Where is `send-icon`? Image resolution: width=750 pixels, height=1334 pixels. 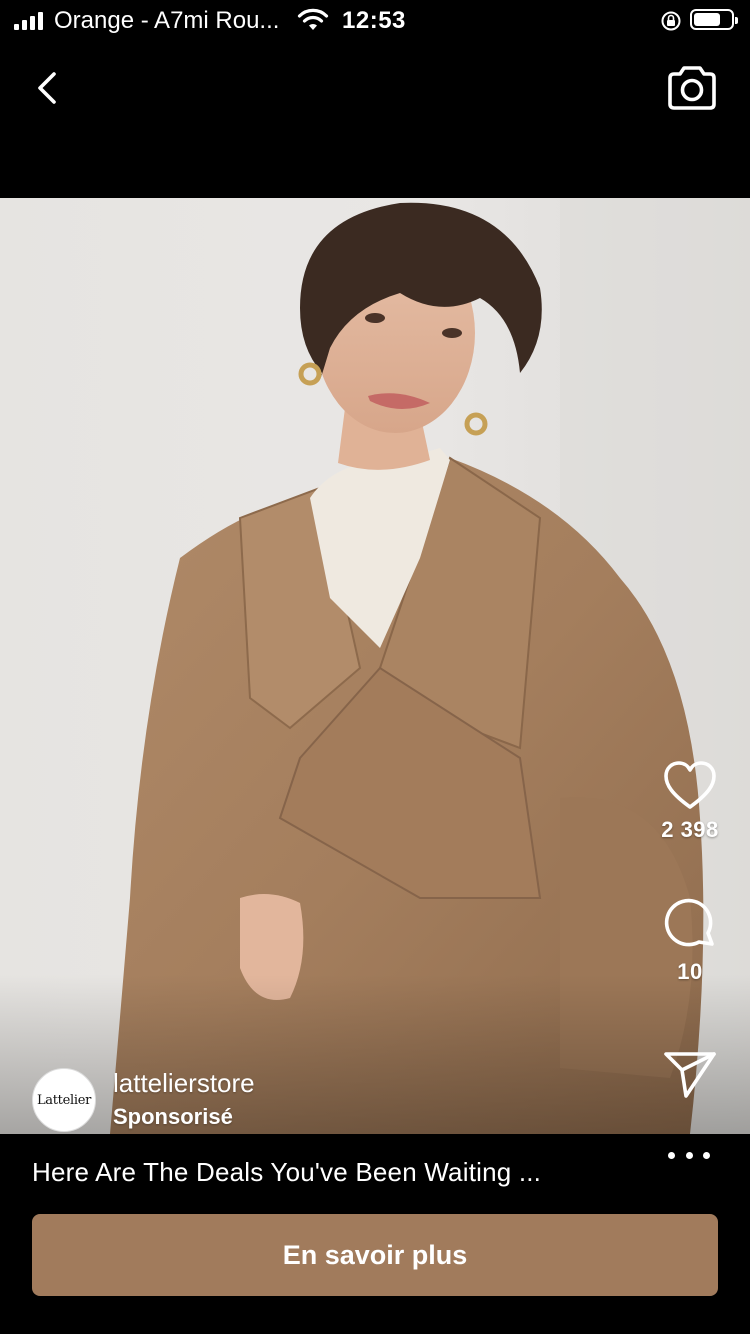 send-icon is located at coordinates (690, 1075).